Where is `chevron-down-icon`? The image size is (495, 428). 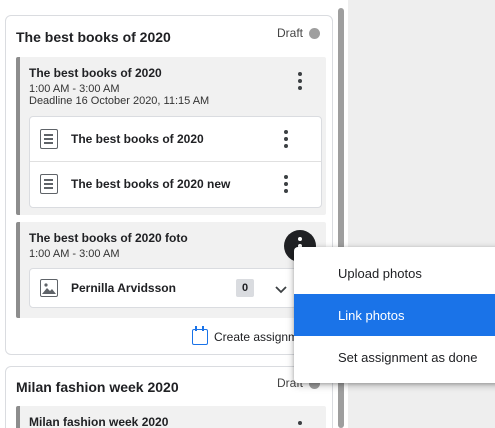
chevron-down-icon is located at coordinates (281, 289).